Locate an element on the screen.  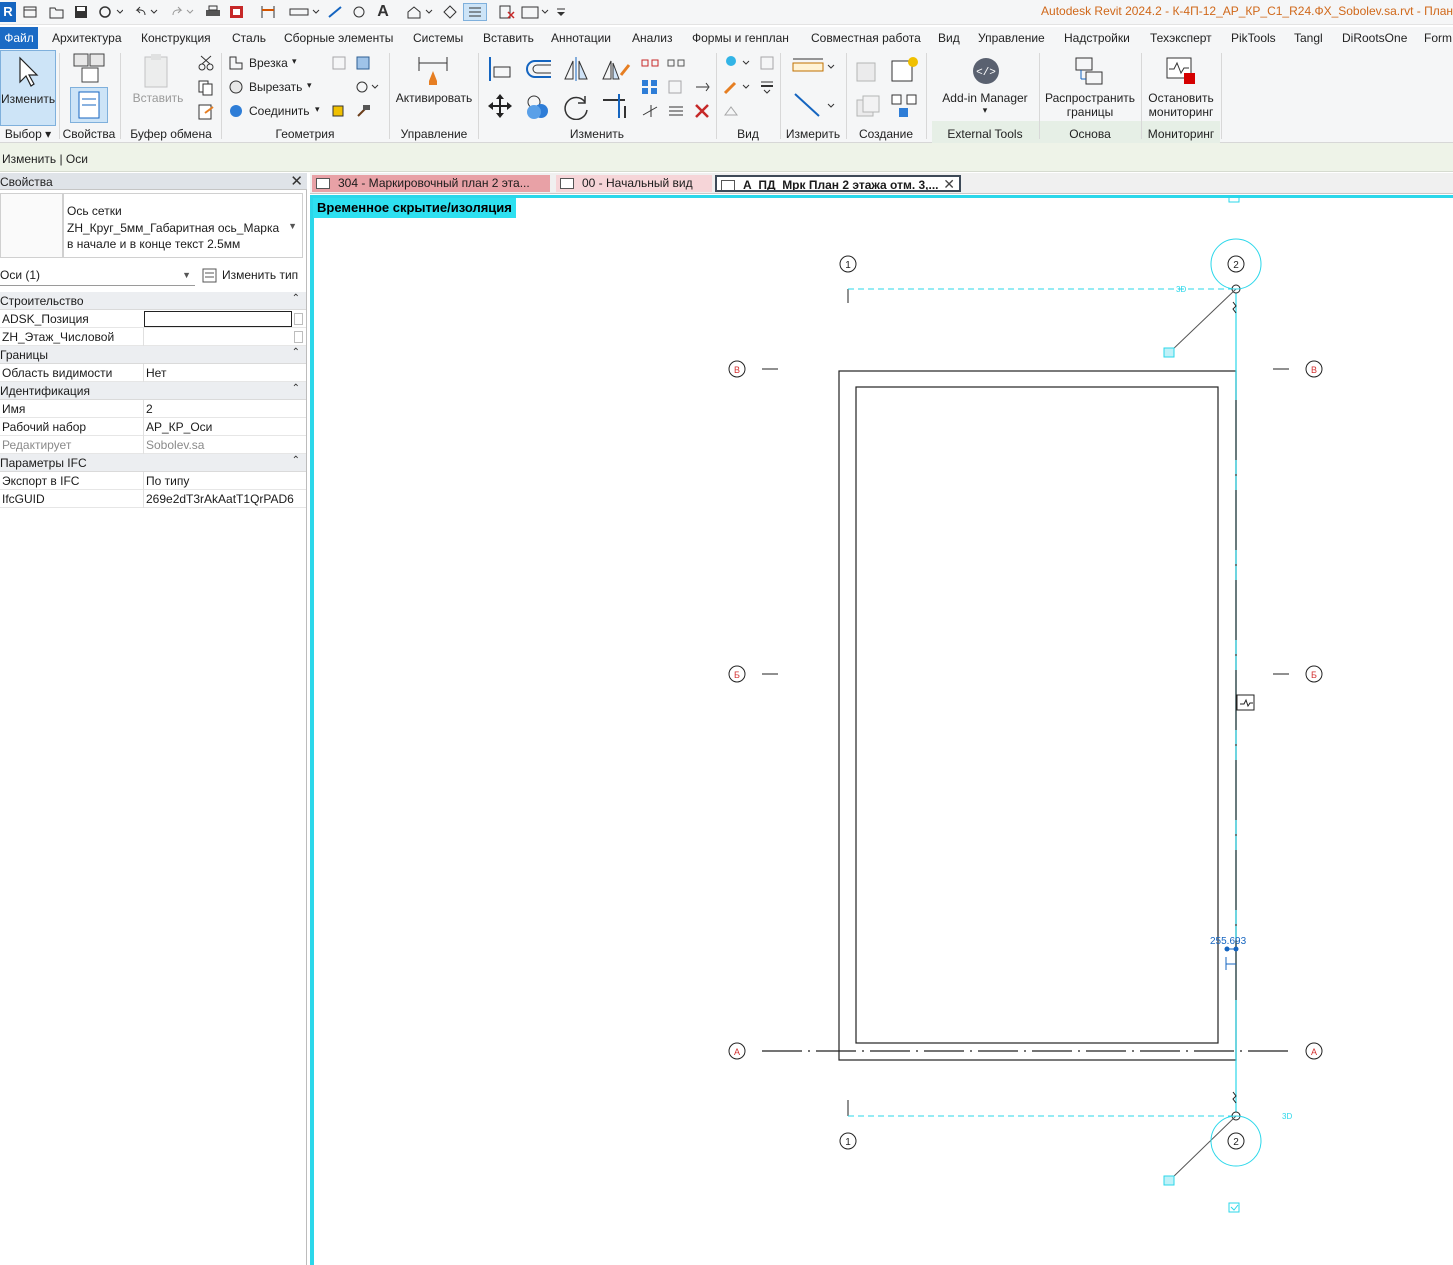
category-extents: Границы ⌃ is located at coordinates (153, 355).